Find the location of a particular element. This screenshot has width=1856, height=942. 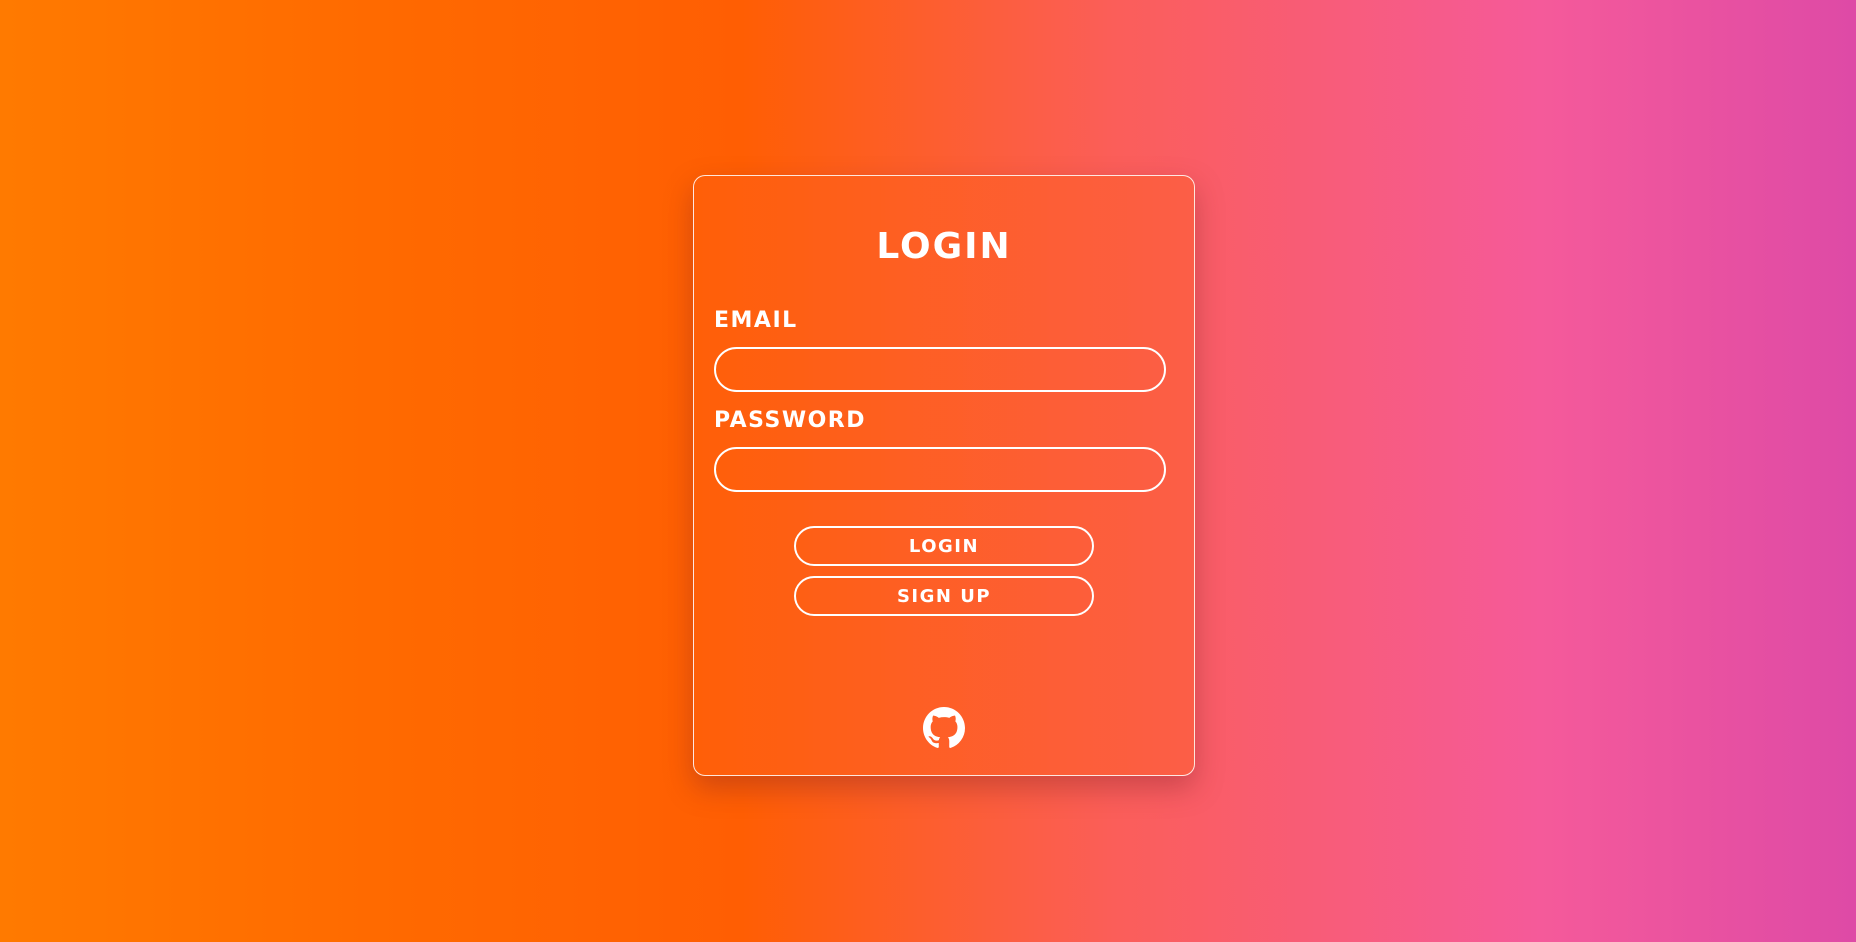

email-label: Email is located at coordinates (756, 320).